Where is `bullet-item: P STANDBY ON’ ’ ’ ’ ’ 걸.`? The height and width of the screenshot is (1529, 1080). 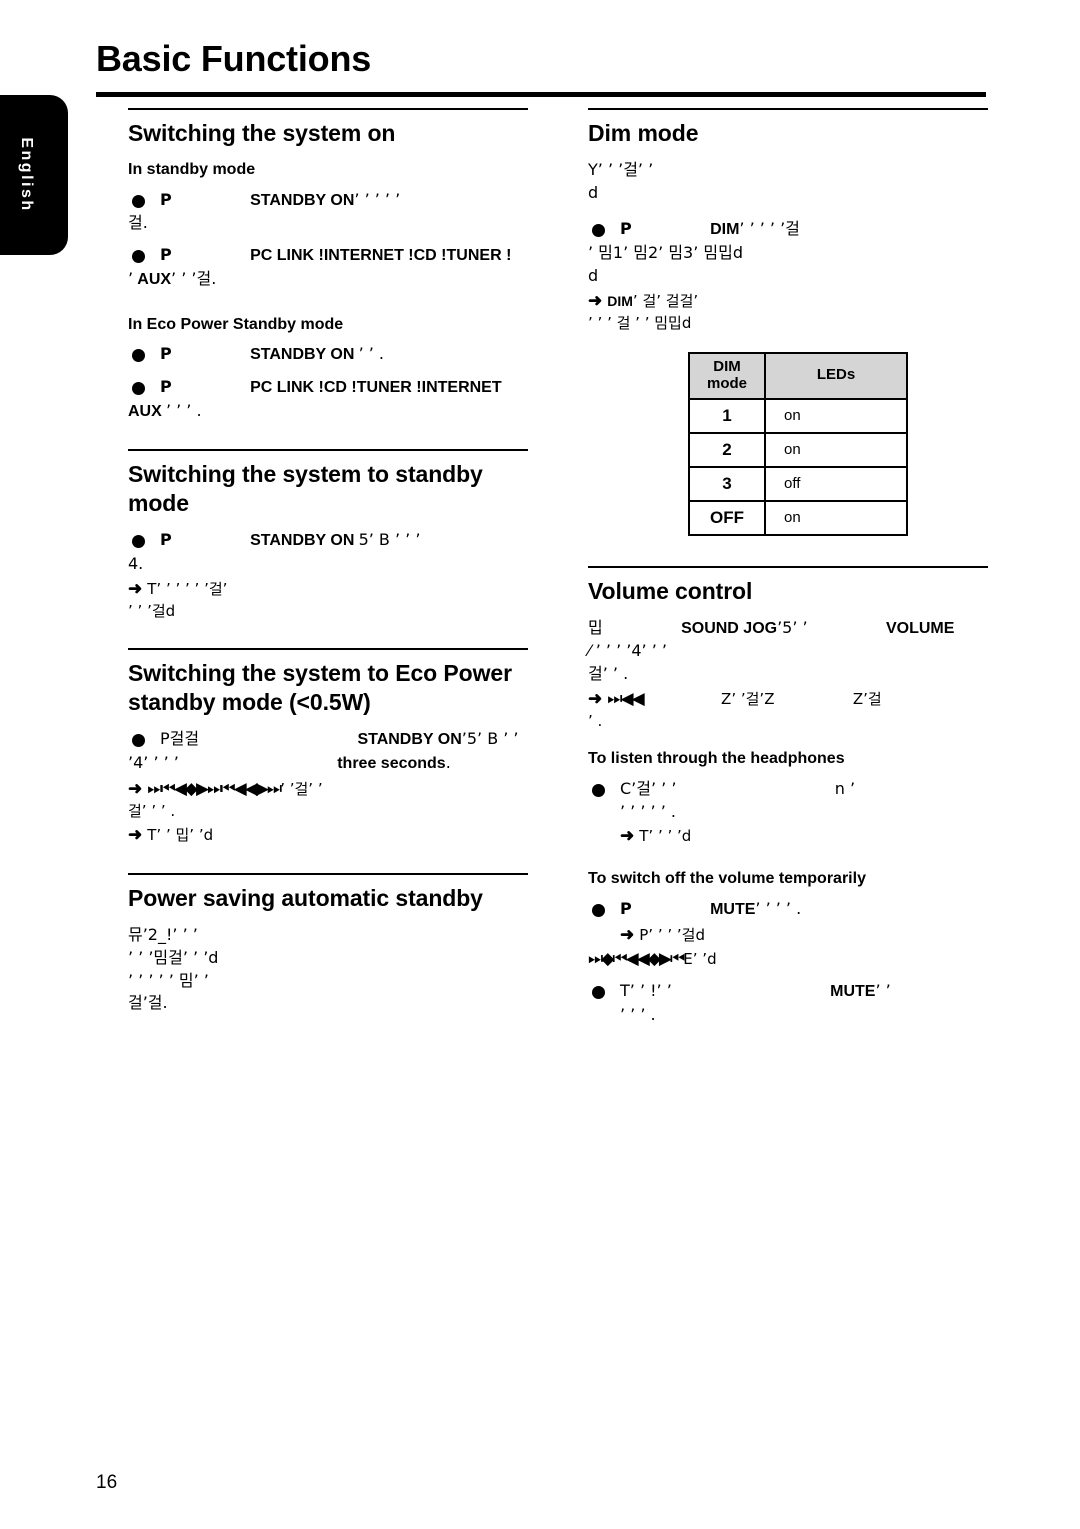
bullet-item: P STANDBY ON’ ’ ’ ’ ’ 걸. is located at coordinates (328, 212).